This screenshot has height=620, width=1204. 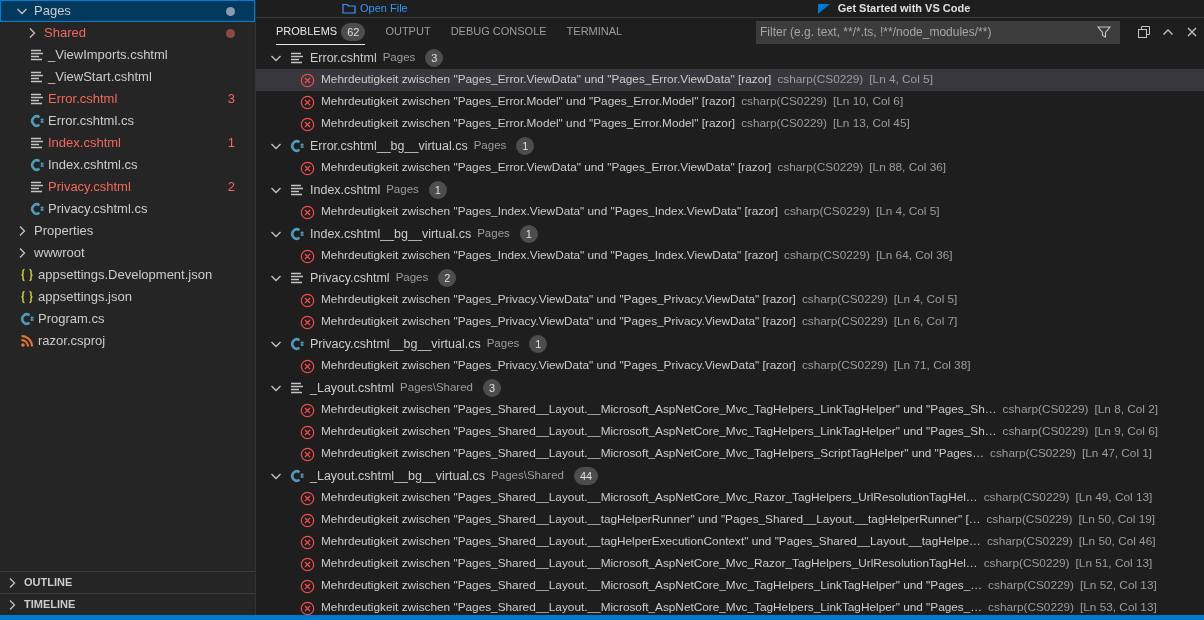 What do you see at coordinates (730, 102) in the screenshot?
I see `problem-row: Mehrdeutigkeit zwischen "Pages_Error.Model" und "Pages_Error.Model" [razor] csharp(CS0229) [Ln 10, Col 6]` at bounding box center [730, 102].